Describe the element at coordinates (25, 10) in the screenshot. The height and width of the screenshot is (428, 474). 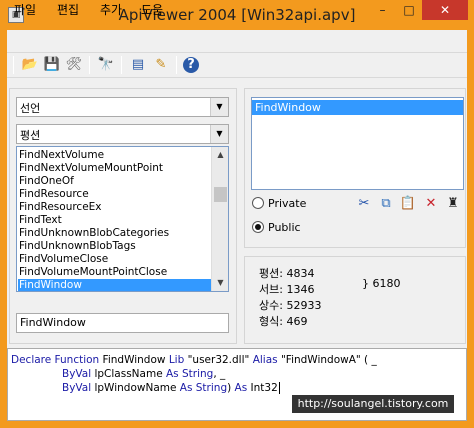
I see `menu-file: 파일` at that location.